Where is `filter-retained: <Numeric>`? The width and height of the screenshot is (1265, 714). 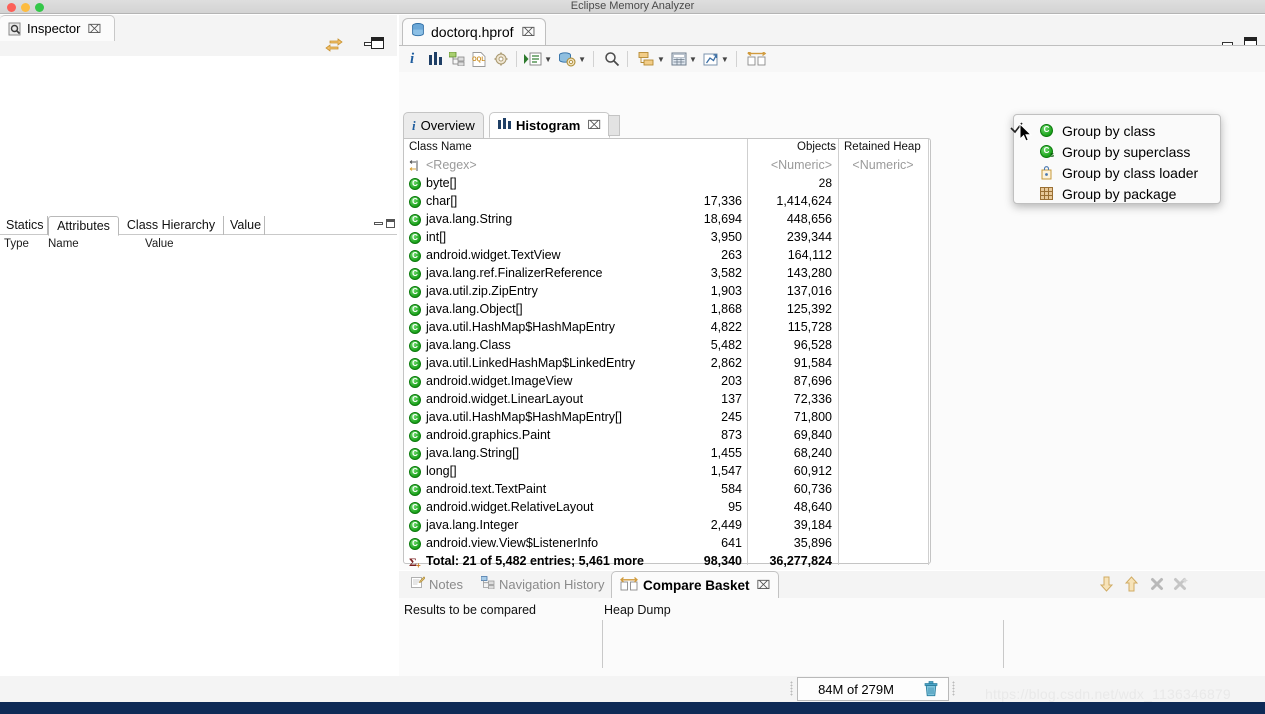
filter-retained: <Numeric> is located at coordinates (883, 165).